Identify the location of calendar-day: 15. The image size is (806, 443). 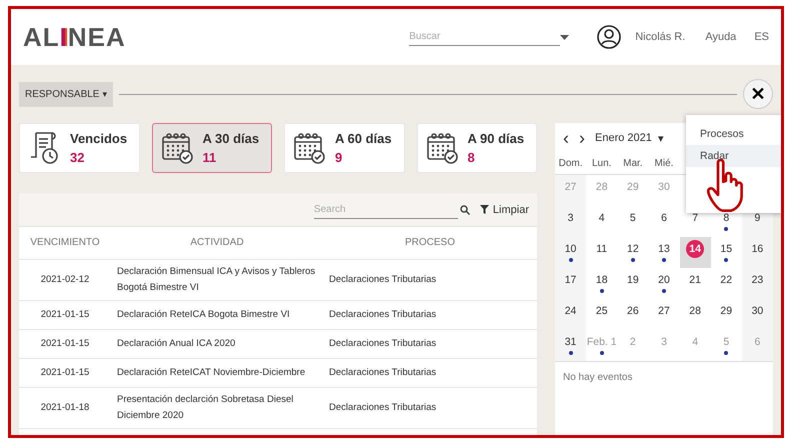
(726, 249).